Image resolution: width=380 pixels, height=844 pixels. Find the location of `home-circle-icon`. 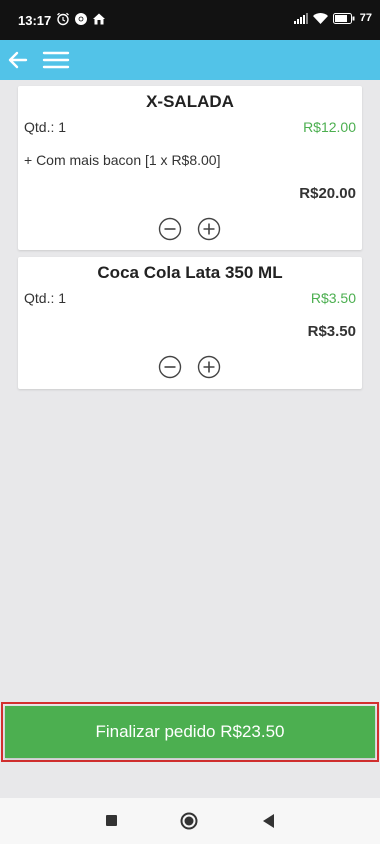

home-circle-icon is located at coordinates (189, 821).